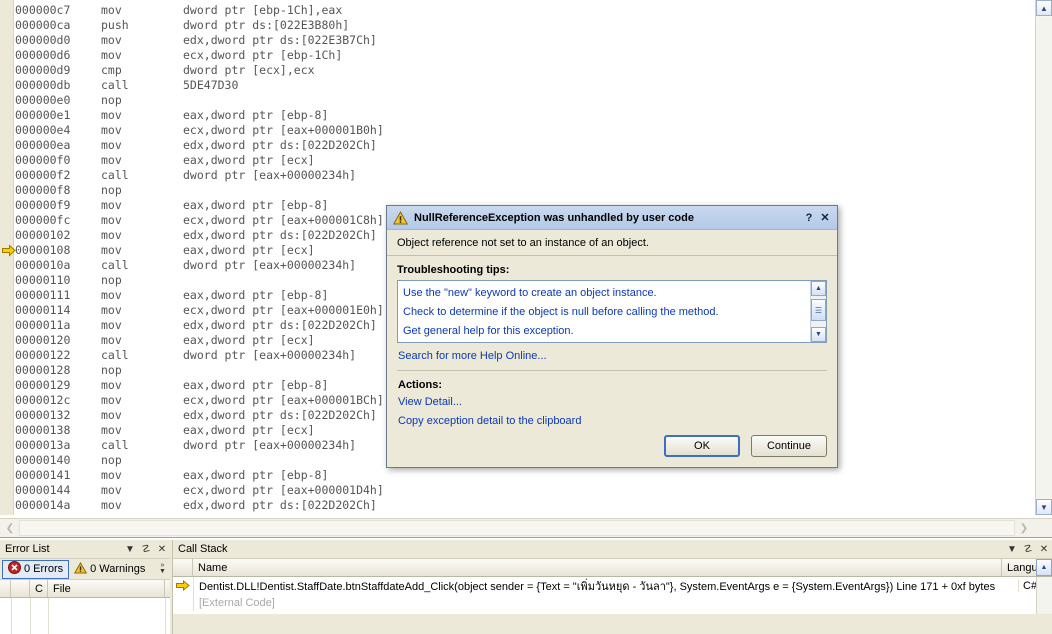 This screenshot has height=634, width=1052. What do you see at coordinates (199, 250) in the screenshot?
I see `disassembly-line: 00000108 mov eax,dword ptr [ecx]` at bounding box center [199, 250].